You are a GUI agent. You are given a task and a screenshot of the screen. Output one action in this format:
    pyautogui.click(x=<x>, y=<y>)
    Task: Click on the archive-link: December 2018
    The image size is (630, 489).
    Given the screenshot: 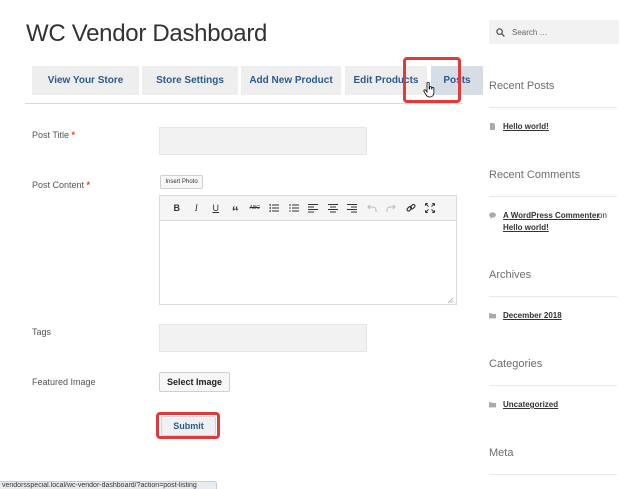 What is the action you would take?
    pyautogui.click(x=532, y=315)
    